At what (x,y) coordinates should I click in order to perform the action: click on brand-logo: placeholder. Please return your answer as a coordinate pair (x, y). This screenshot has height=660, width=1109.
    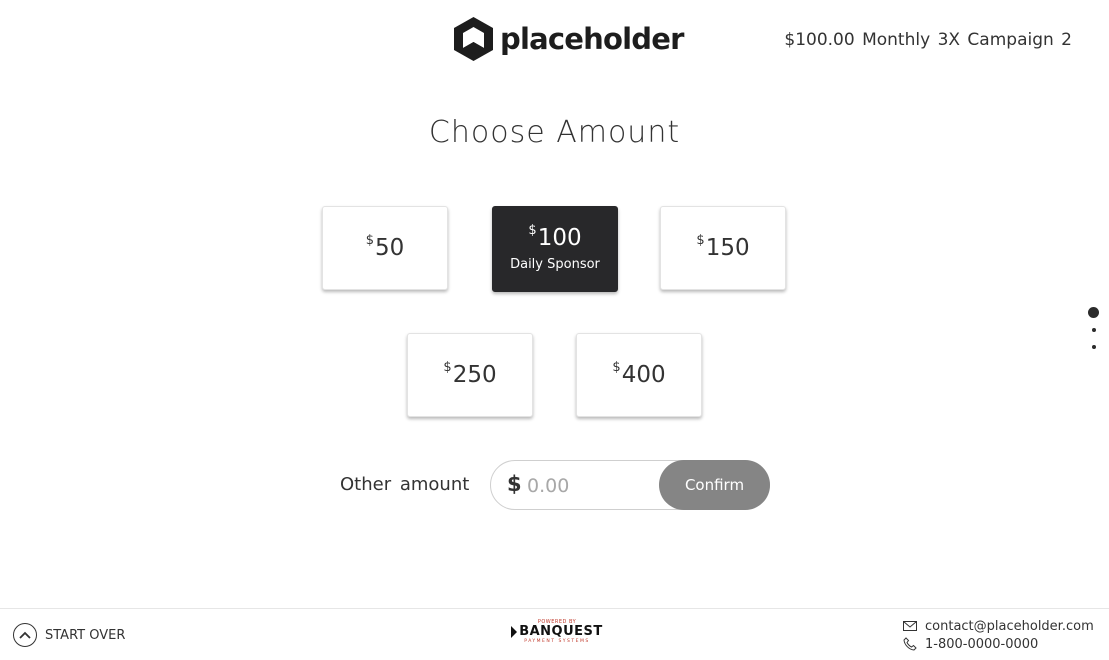
    Looking at the image, I should click on (567, 39).